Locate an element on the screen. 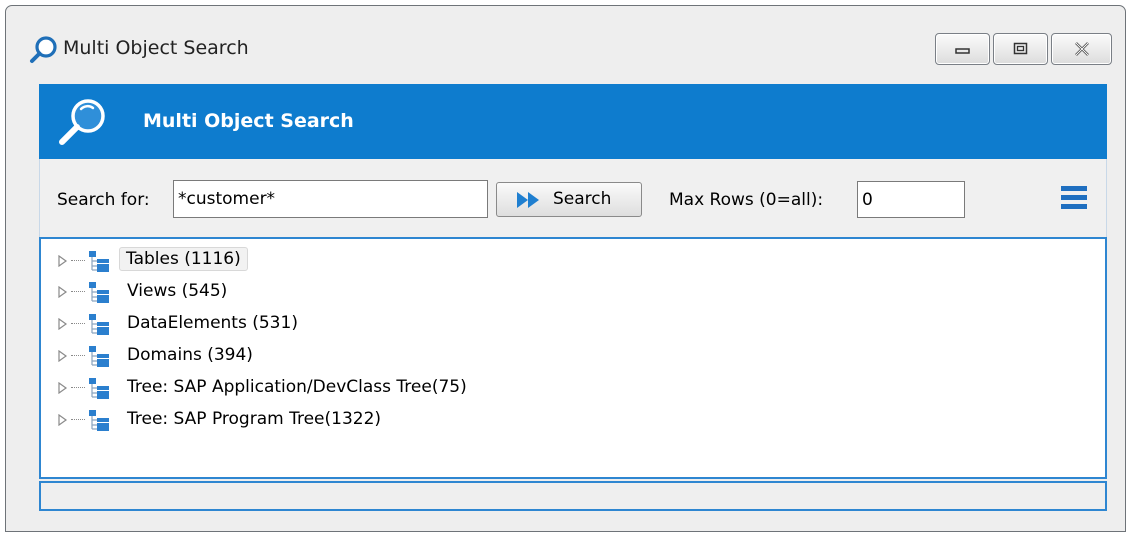 The height and width of the screenshot is (537, 1131). tree-node-views: Views (545) is located at coordinates (391, 291).